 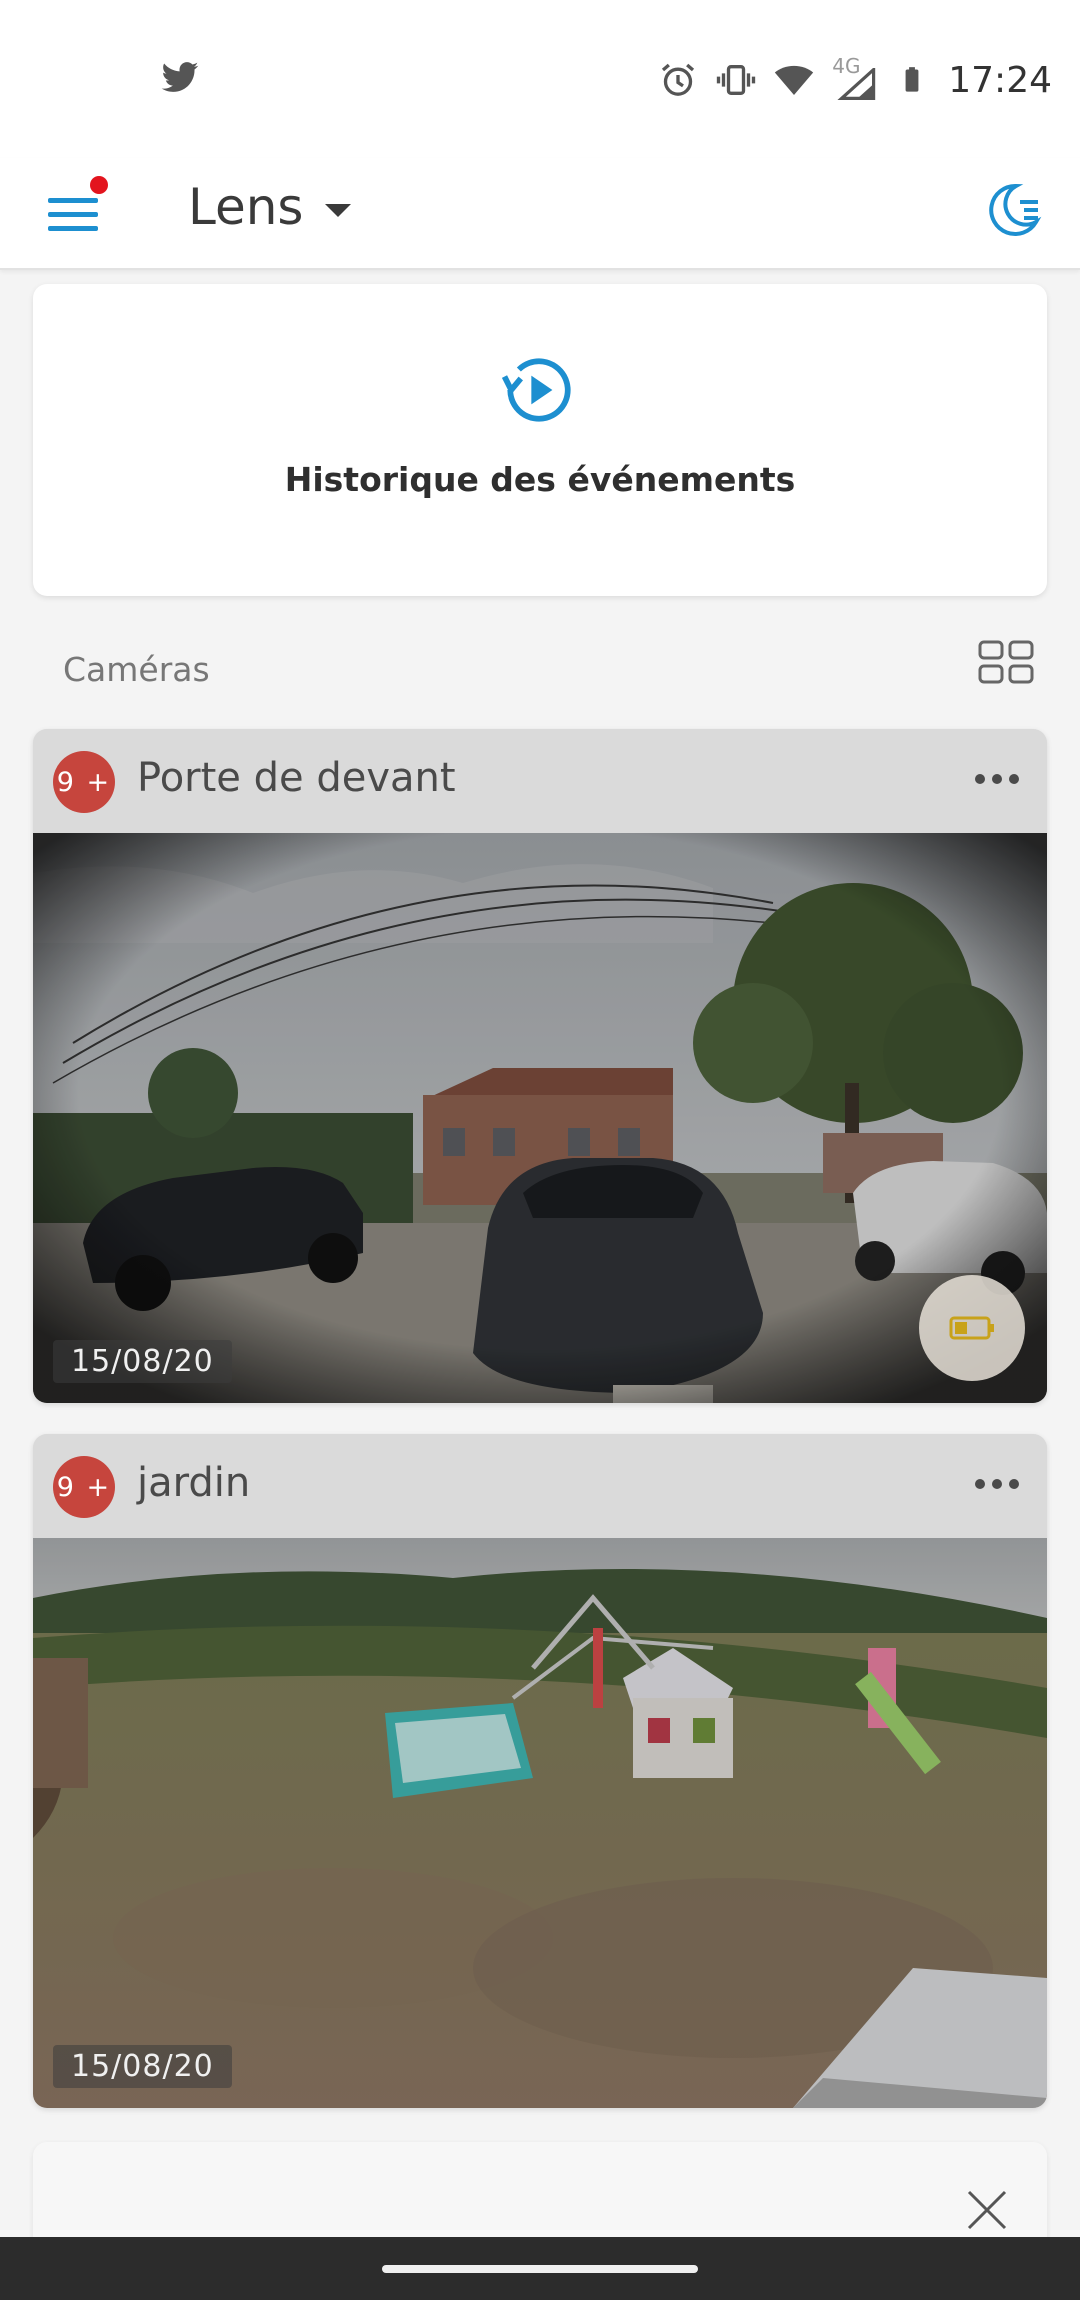 I want to click on close-icon, so click(x=987, y=2210).